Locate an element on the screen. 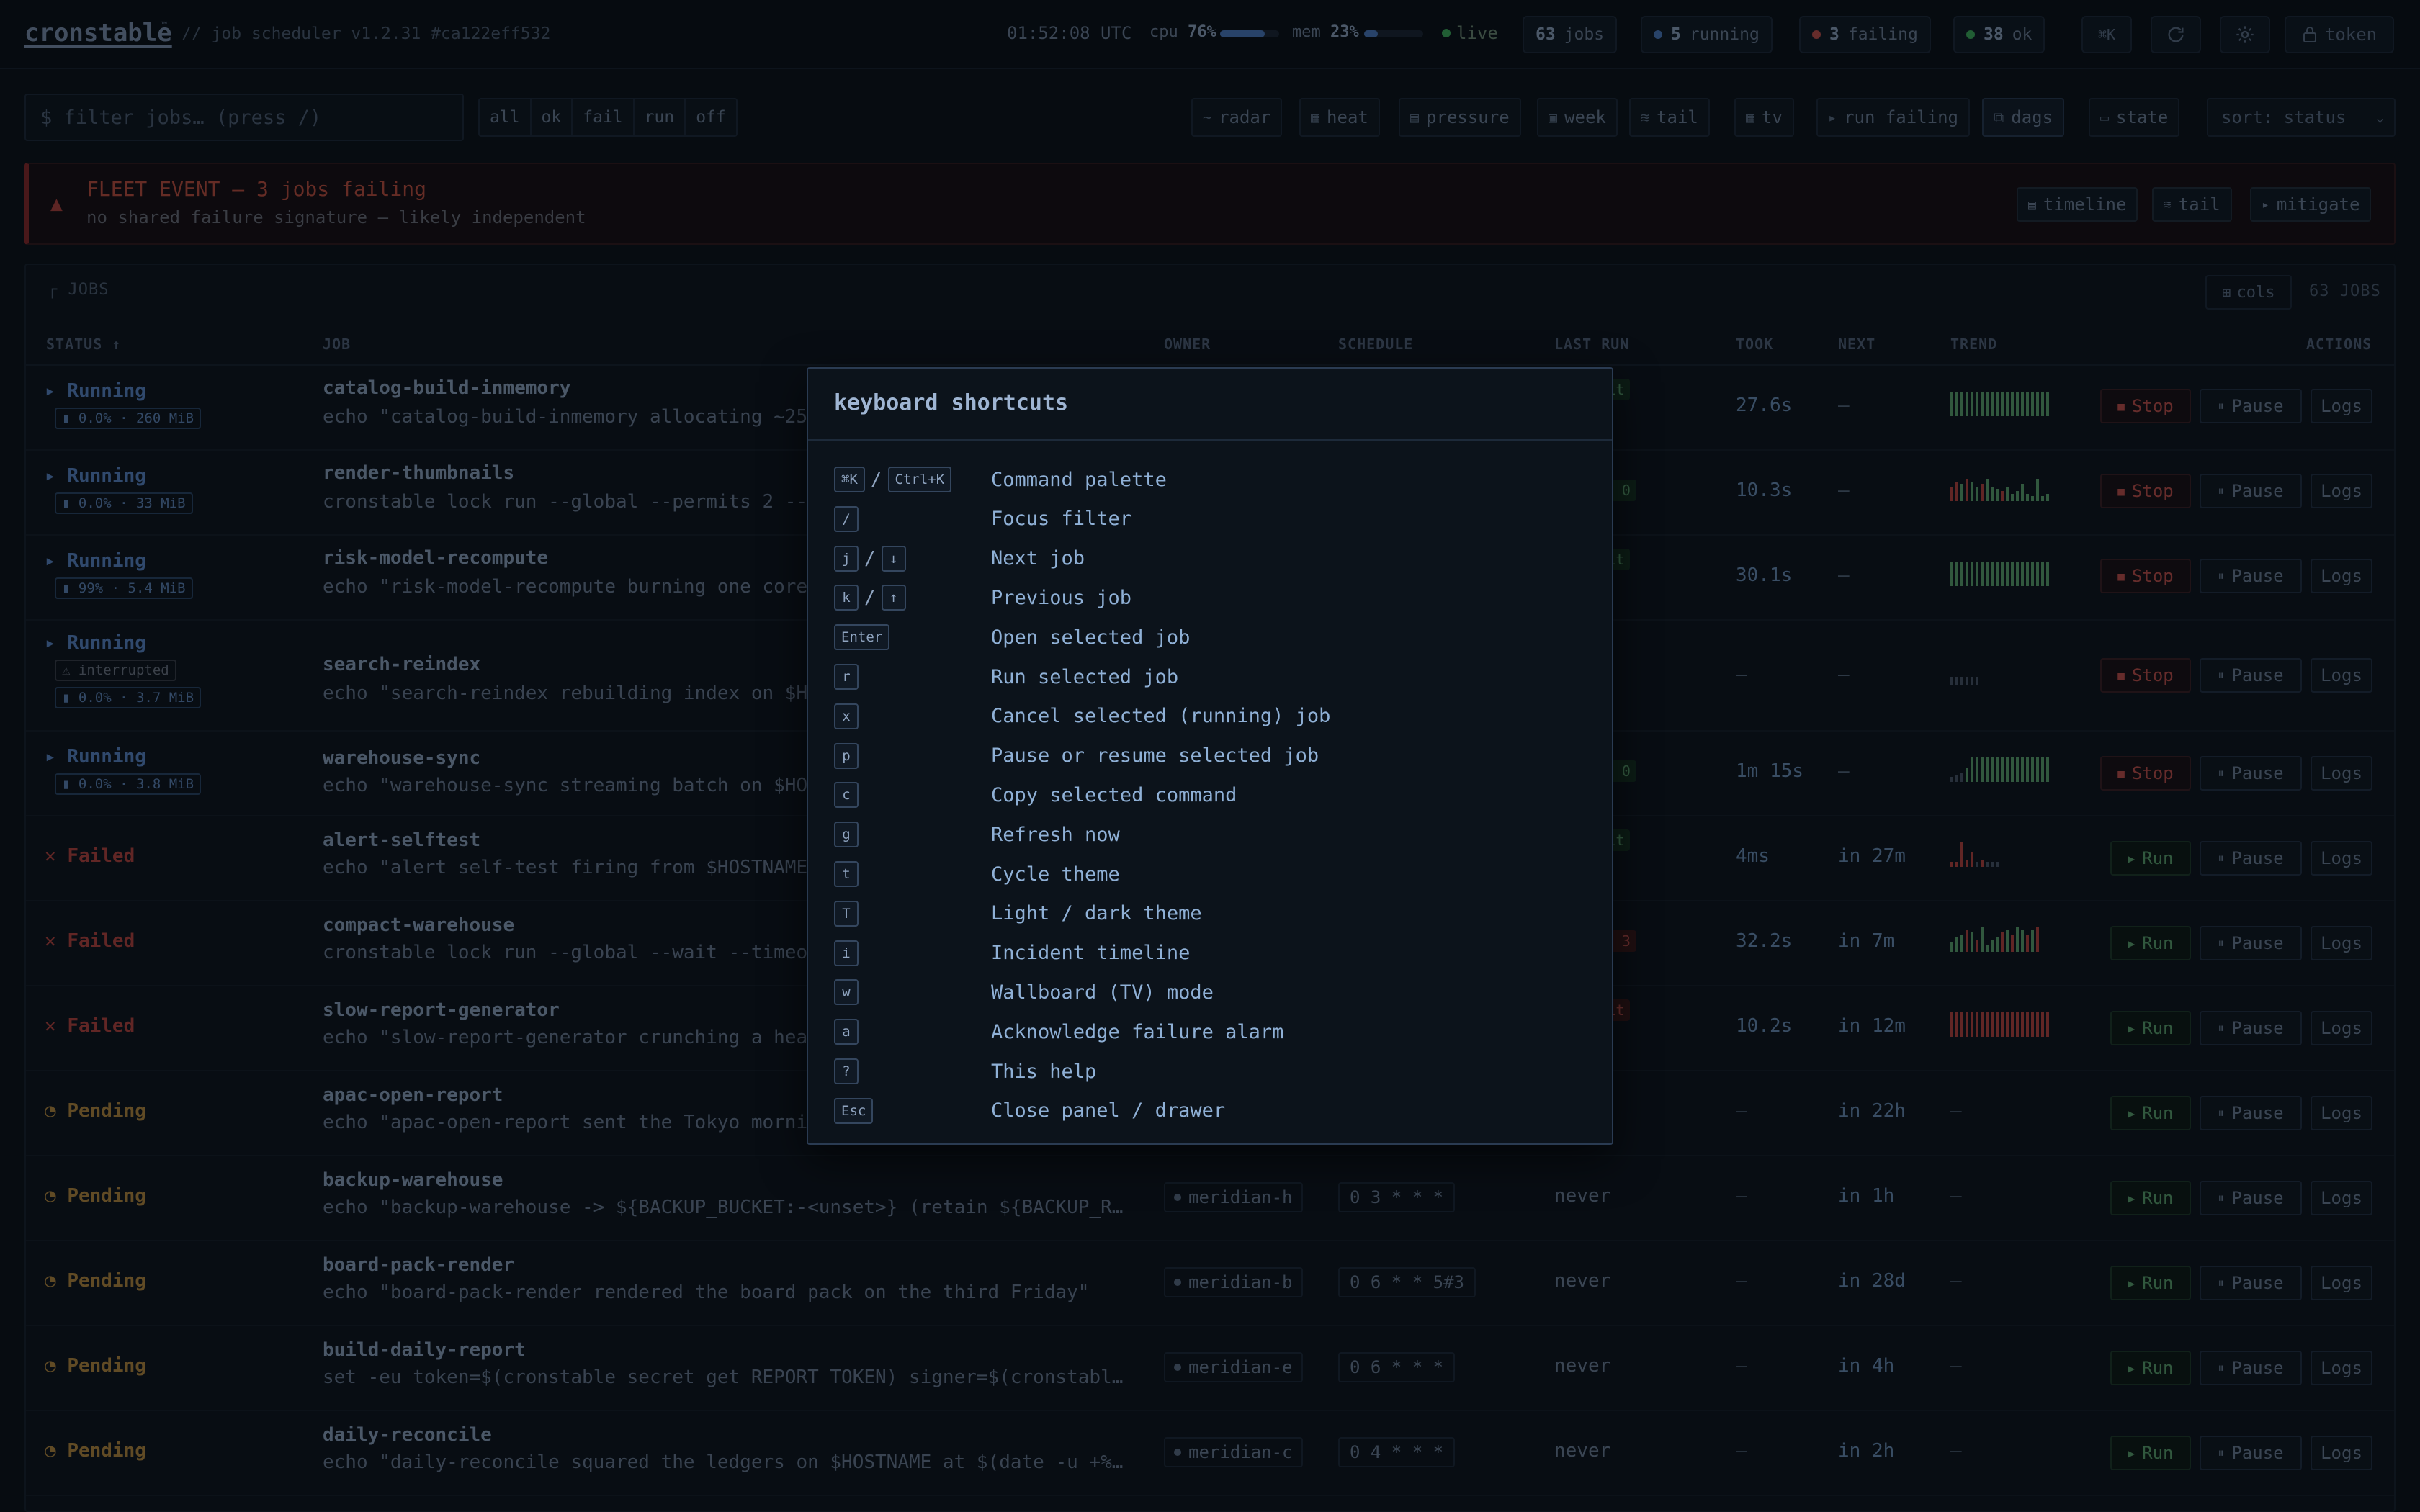 The image size is (2420, 1512). shortcut-description: Wallboard (TV) mode is located at coordinates (1102, 992).